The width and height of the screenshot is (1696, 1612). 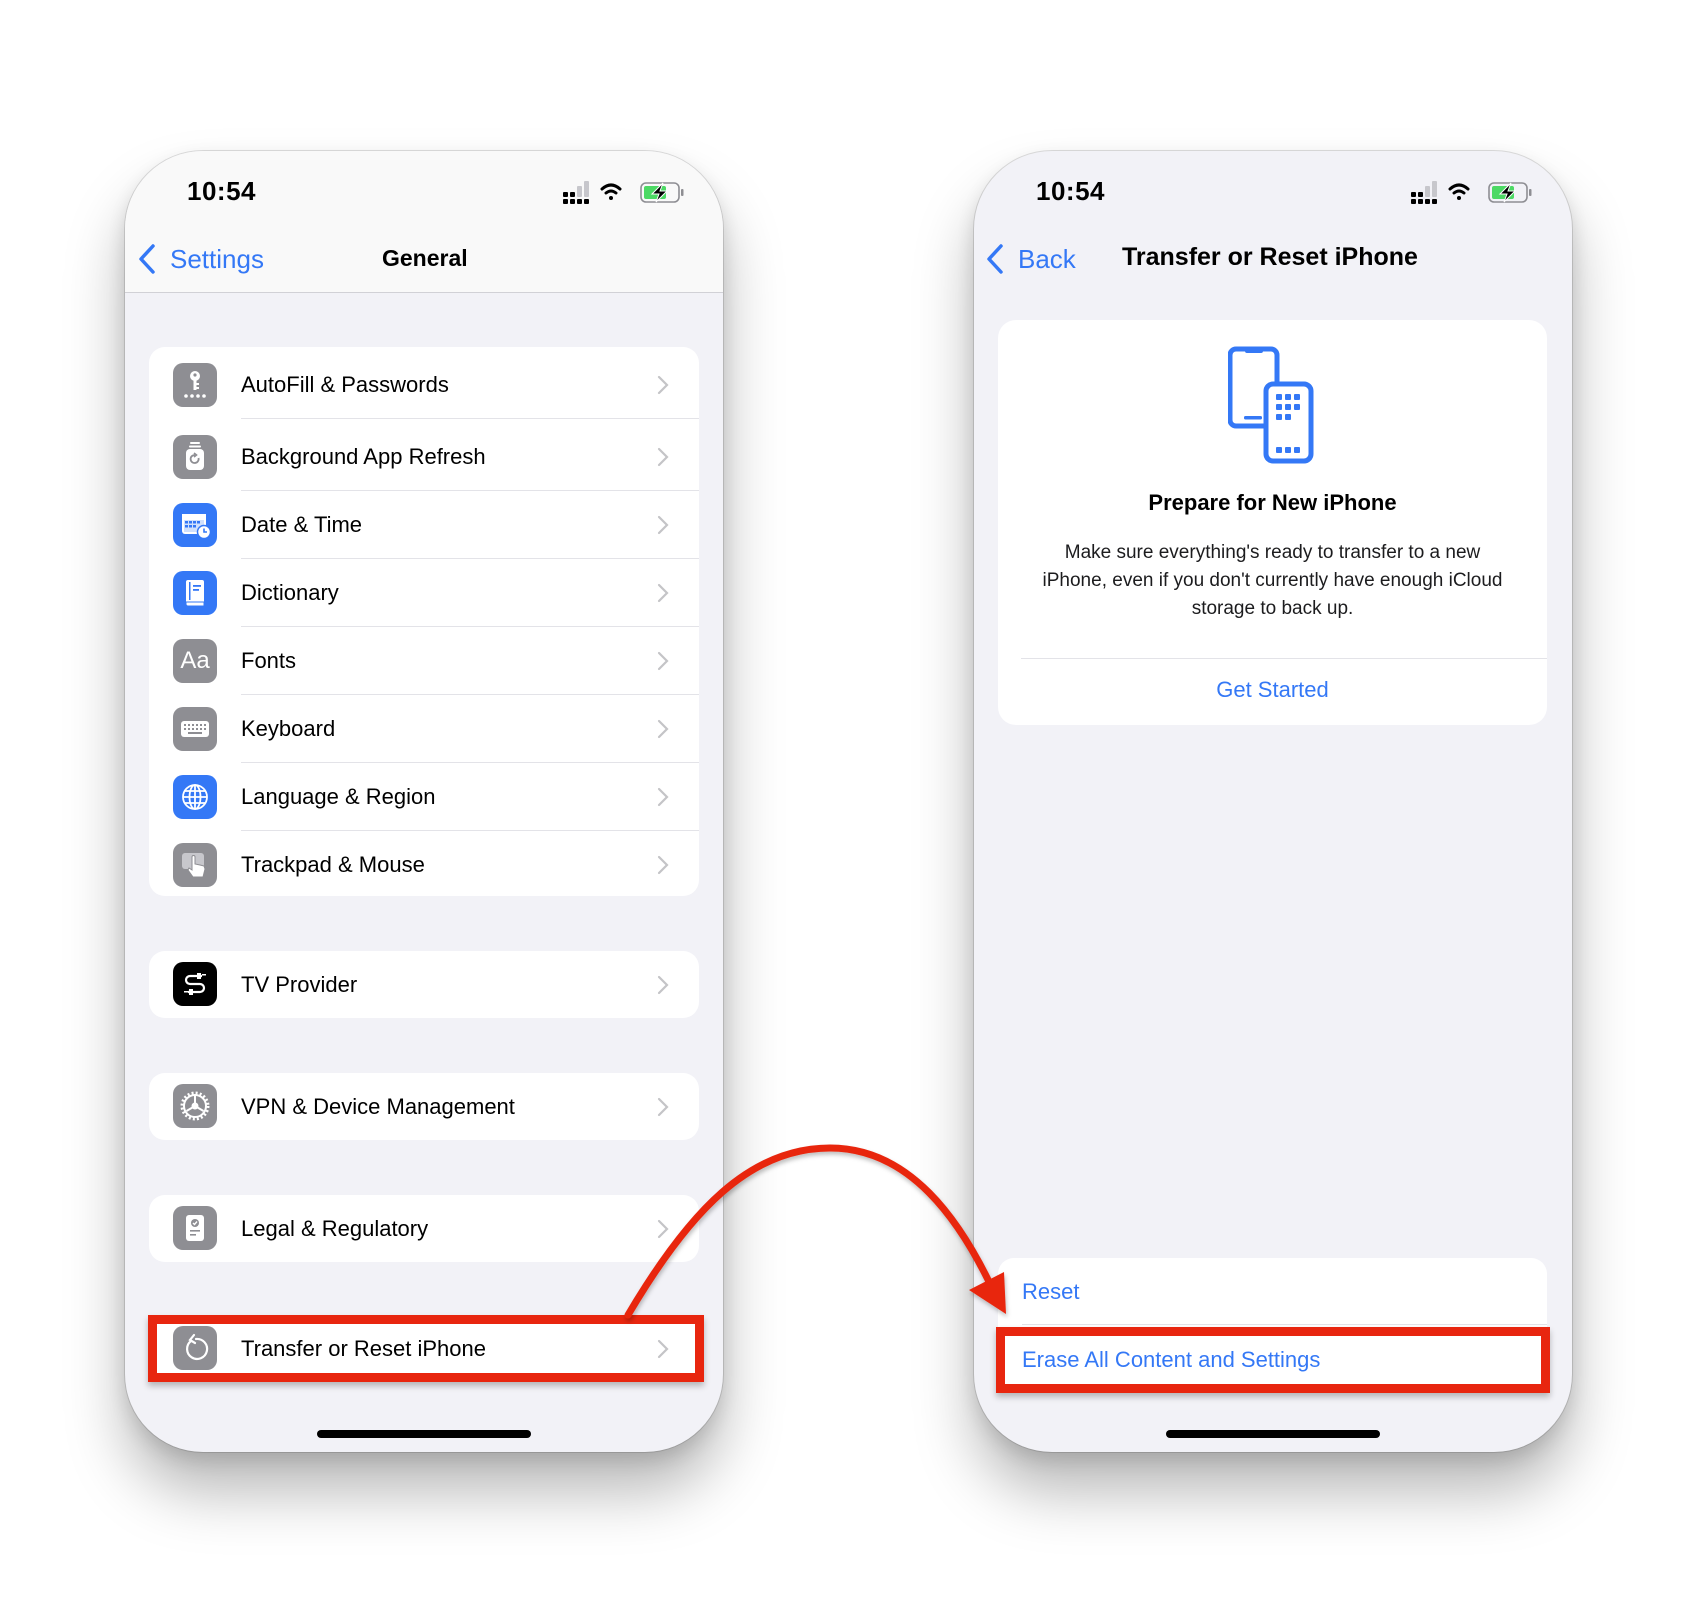 I want to click on row-label: Background App Refresh, so click(x=363, y=456).